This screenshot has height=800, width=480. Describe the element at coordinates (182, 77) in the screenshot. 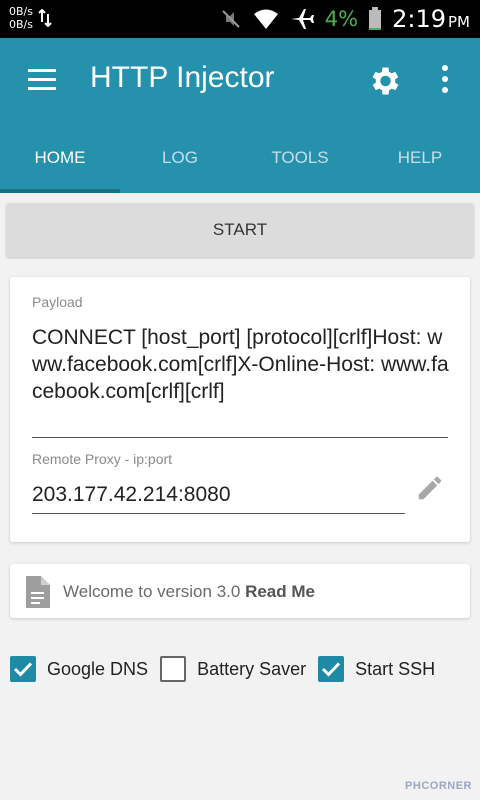

I see `app-title: HTTP Injector` at that location.